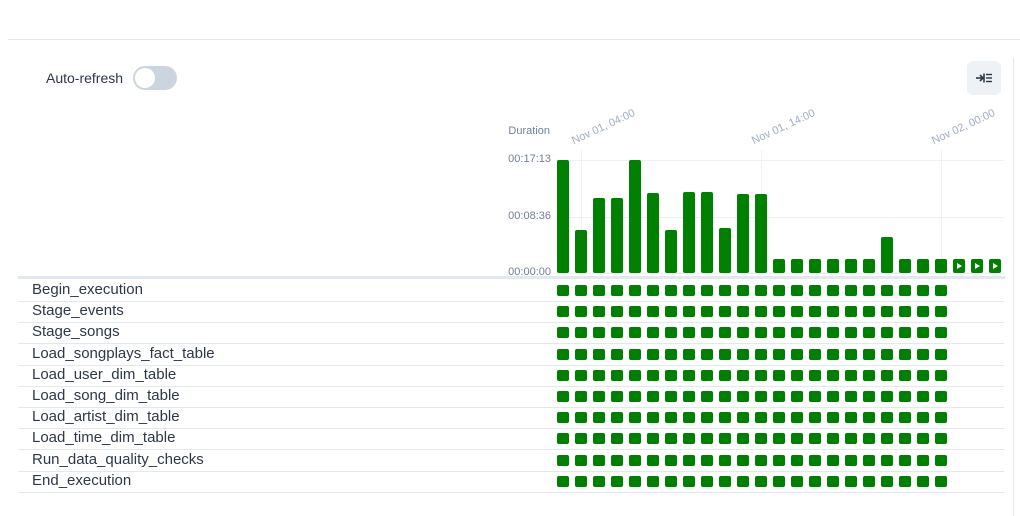  I want to click on task-name: Stage_songs, so click(76, 331).